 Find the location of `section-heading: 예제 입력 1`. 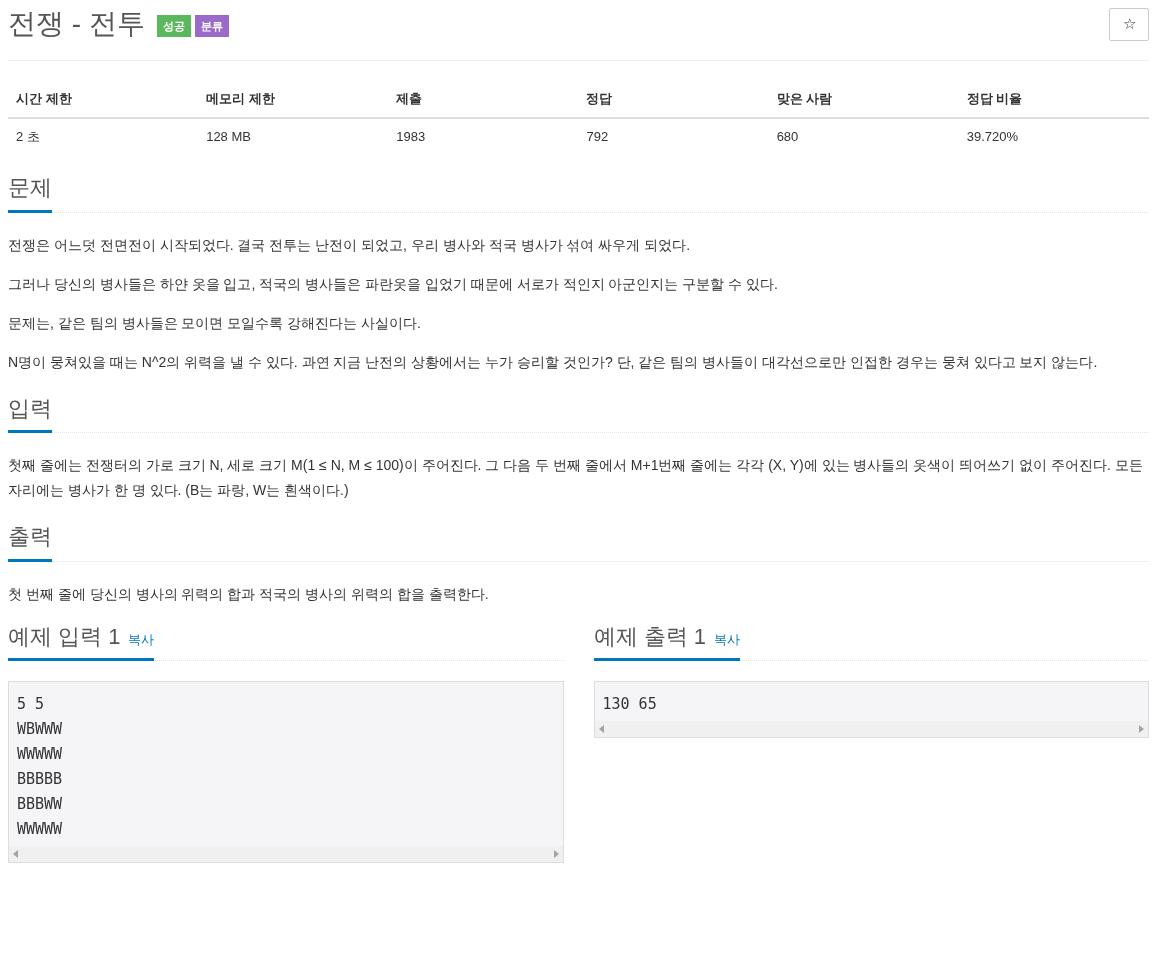

section-heading: 예제 입력 1 is located at coordinates (64, 636).